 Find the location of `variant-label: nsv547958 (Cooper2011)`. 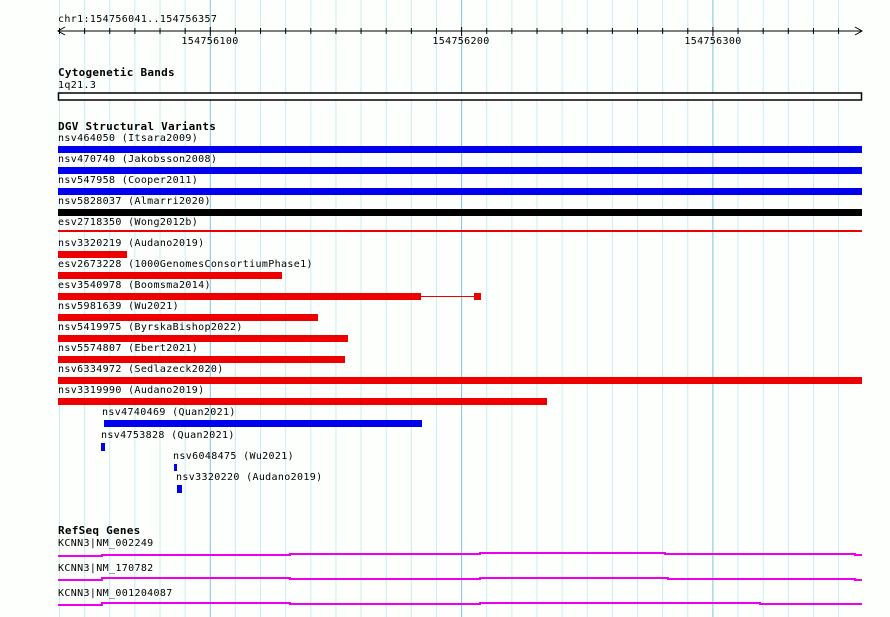

variant-label: nsv547958 (Cooper2011) is located at coordinates (128, 181).